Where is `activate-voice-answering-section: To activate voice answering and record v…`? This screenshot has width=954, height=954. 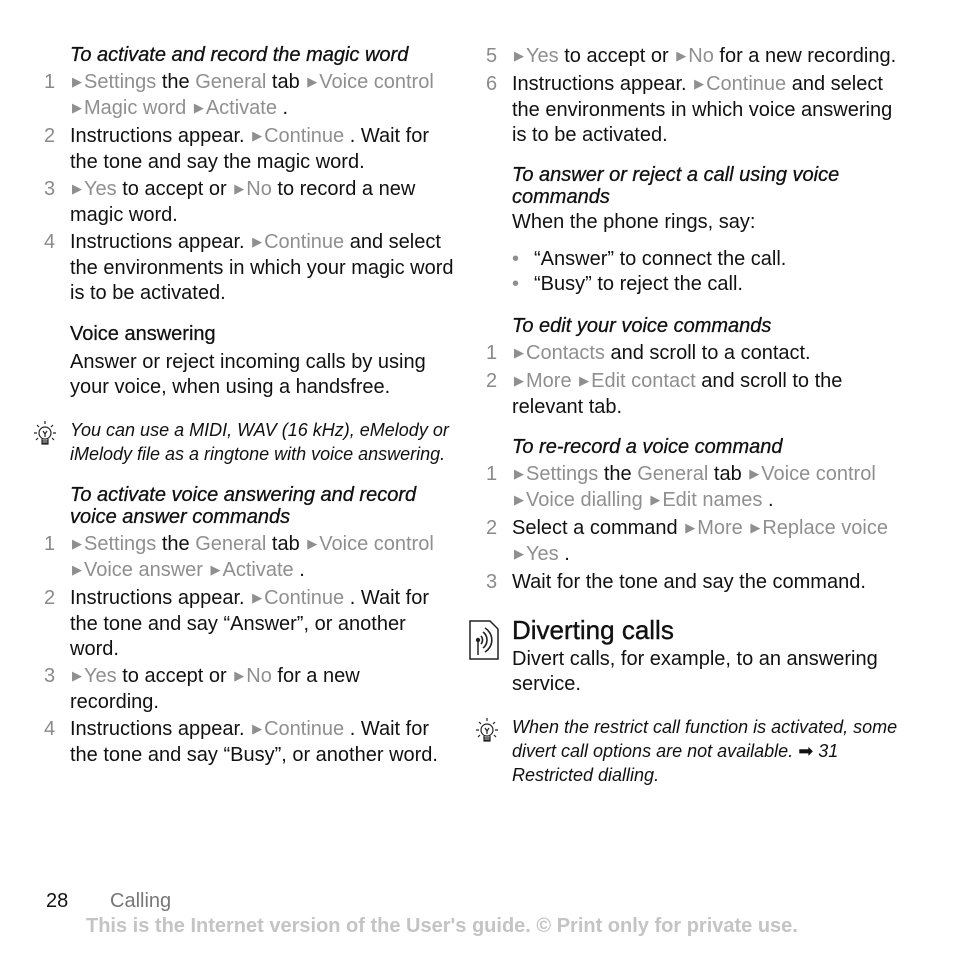
activate-voice-answering-section: To activate voice answering and record v… is located at coordinates (249, 506).